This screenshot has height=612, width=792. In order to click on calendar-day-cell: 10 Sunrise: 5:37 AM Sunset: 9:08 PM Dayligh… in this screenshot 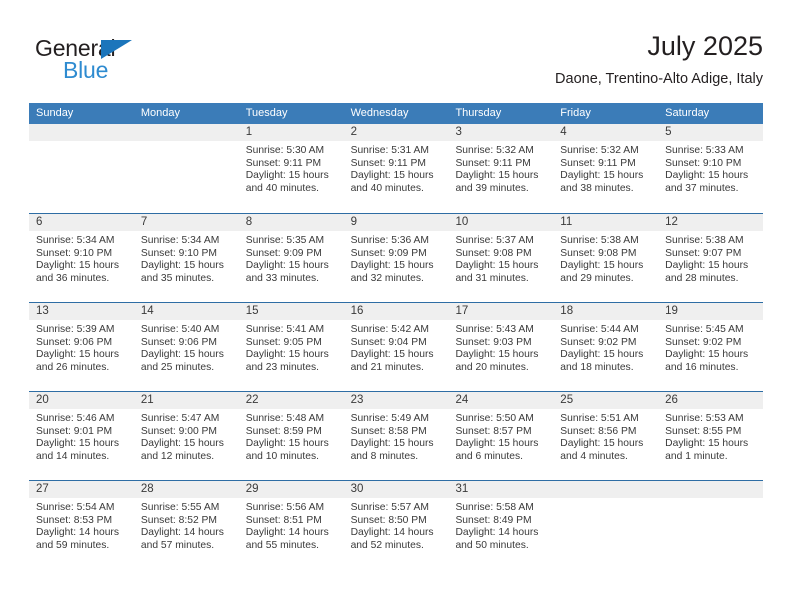, I will do `click(501, 258)`.